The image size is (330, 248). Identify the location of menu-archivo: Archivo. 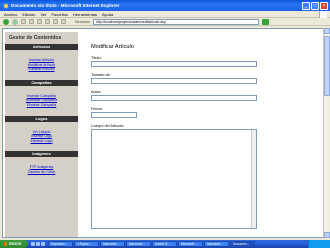
(10, 14).